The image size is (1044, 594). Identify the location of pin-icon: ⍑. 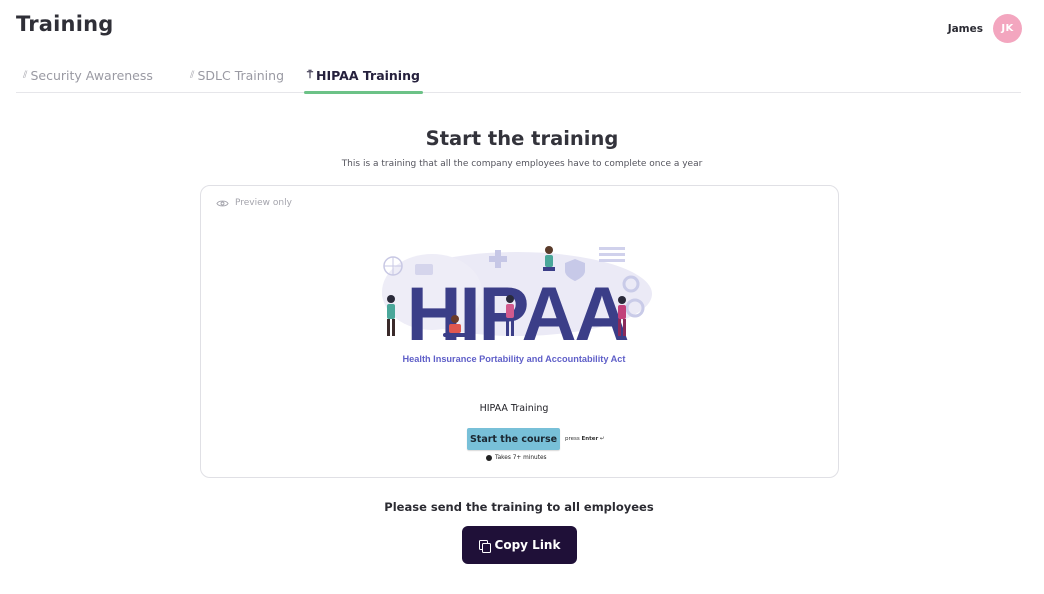
(310, 75).